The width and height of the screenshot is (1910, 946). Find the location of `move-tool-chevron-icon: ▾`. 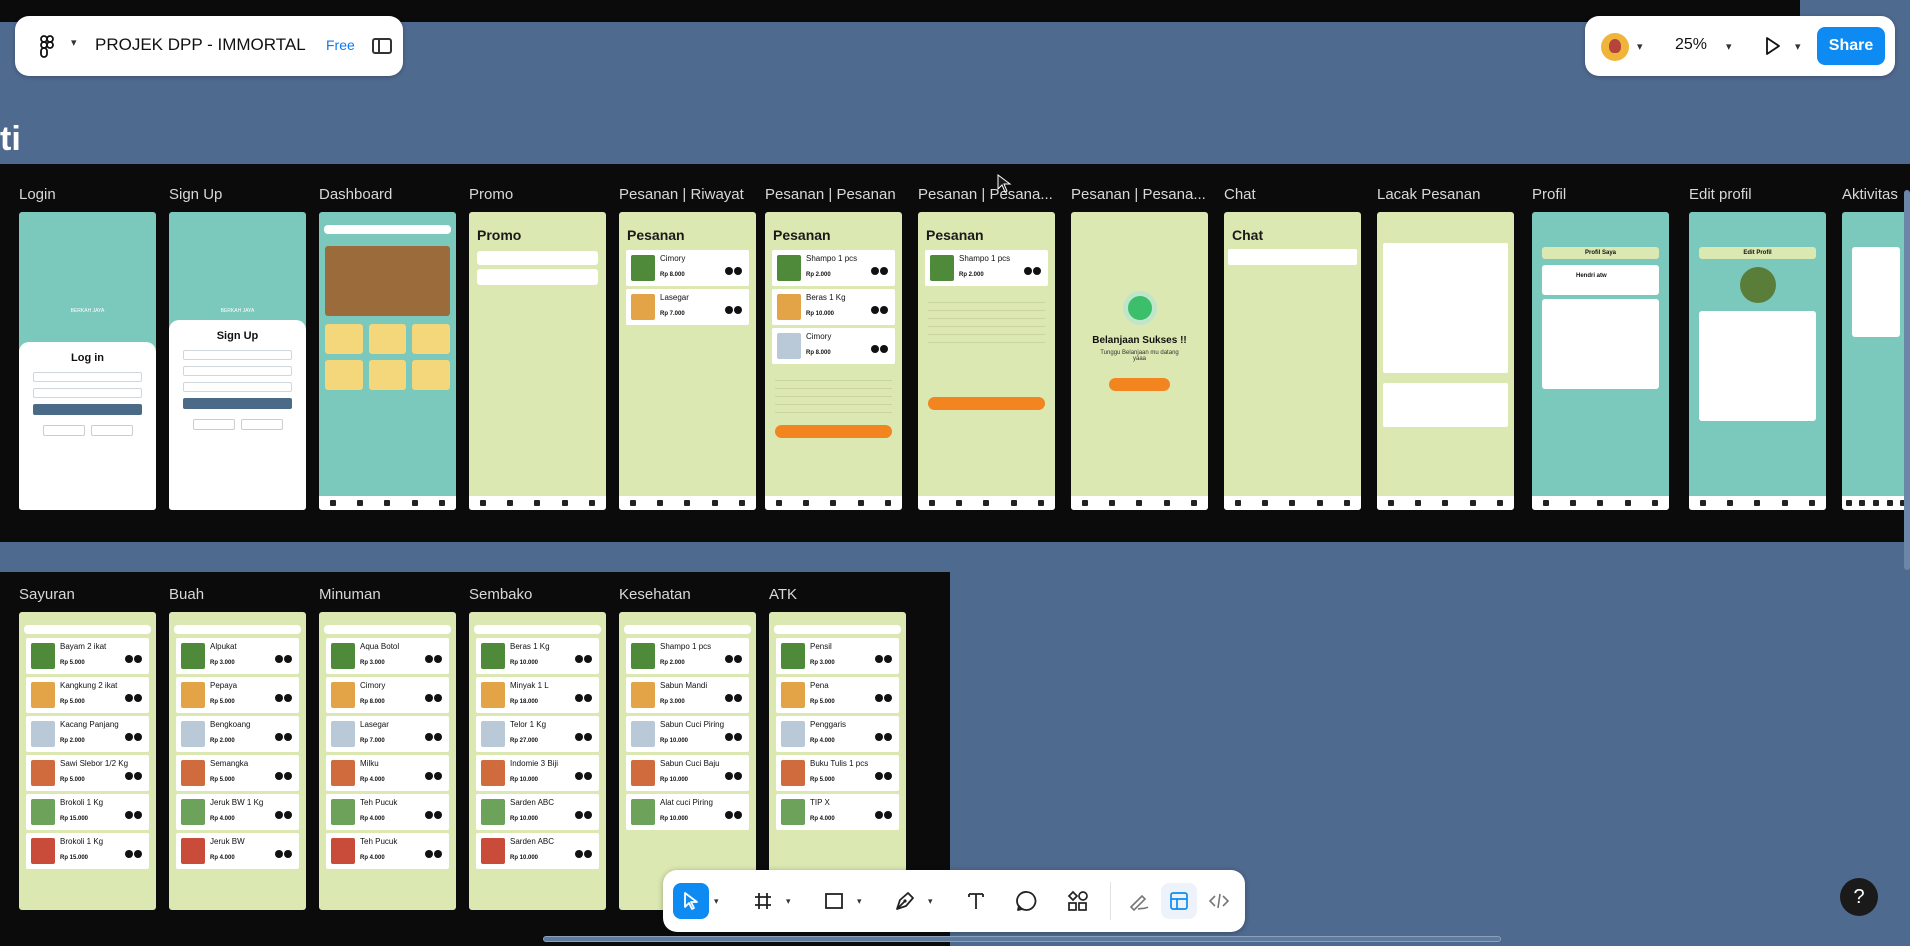

move-tool-chevron-icon: ▾ is located at coordinates (716, 901).